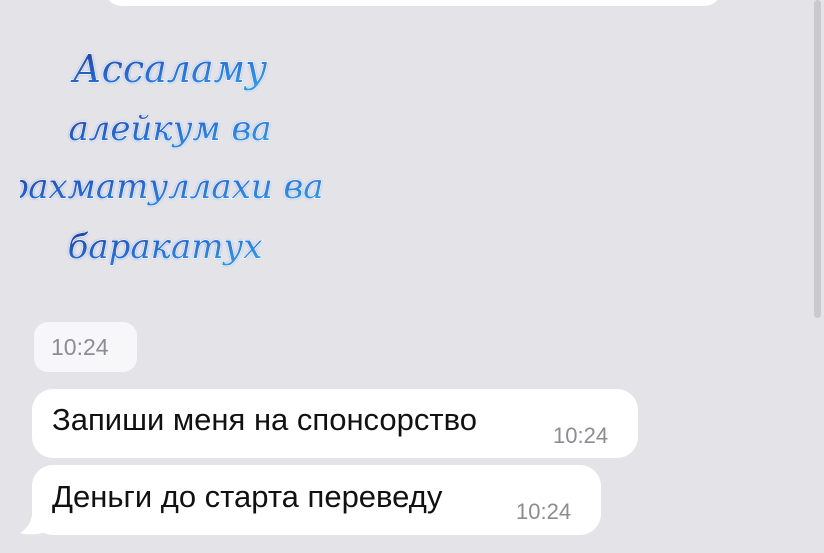 This screenshot has width=824, height=553. What do you see at coordinates (247, 496) in the screenshot?
I see `message-text: Деньги до старта переведу` at bounding box center [247, 496].